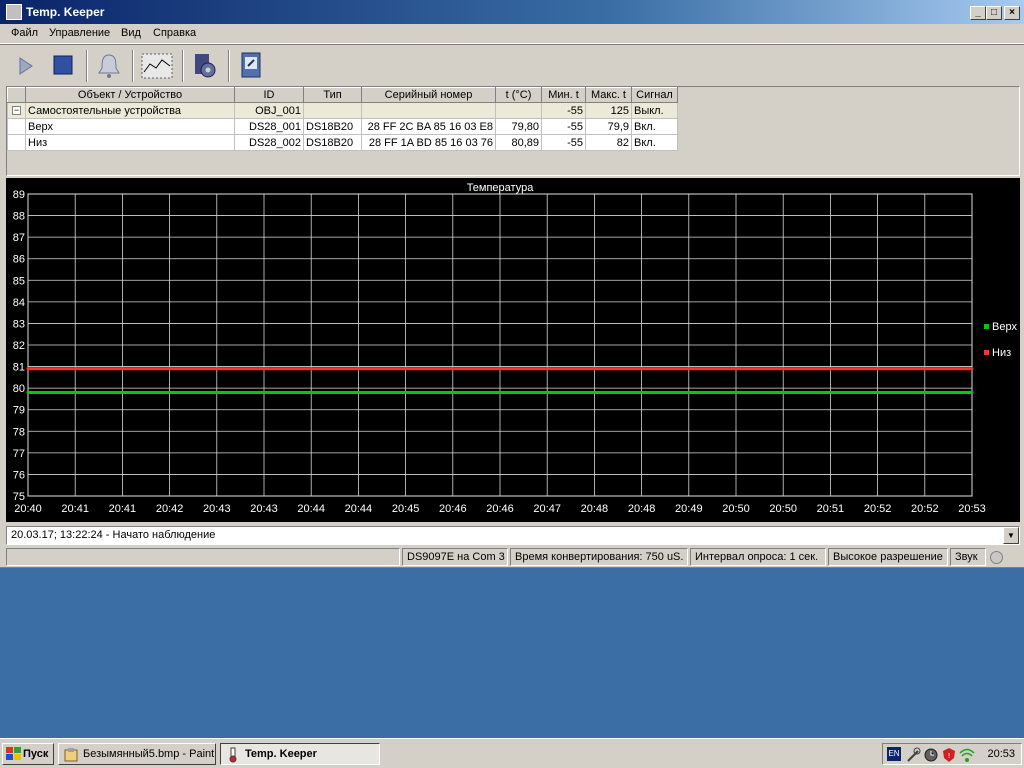 The height and width of the screenshot is (768, 1024). Describe the element at coordinates (19, 238) in the screenshot. I see `y-tick-label: 87` at that location.